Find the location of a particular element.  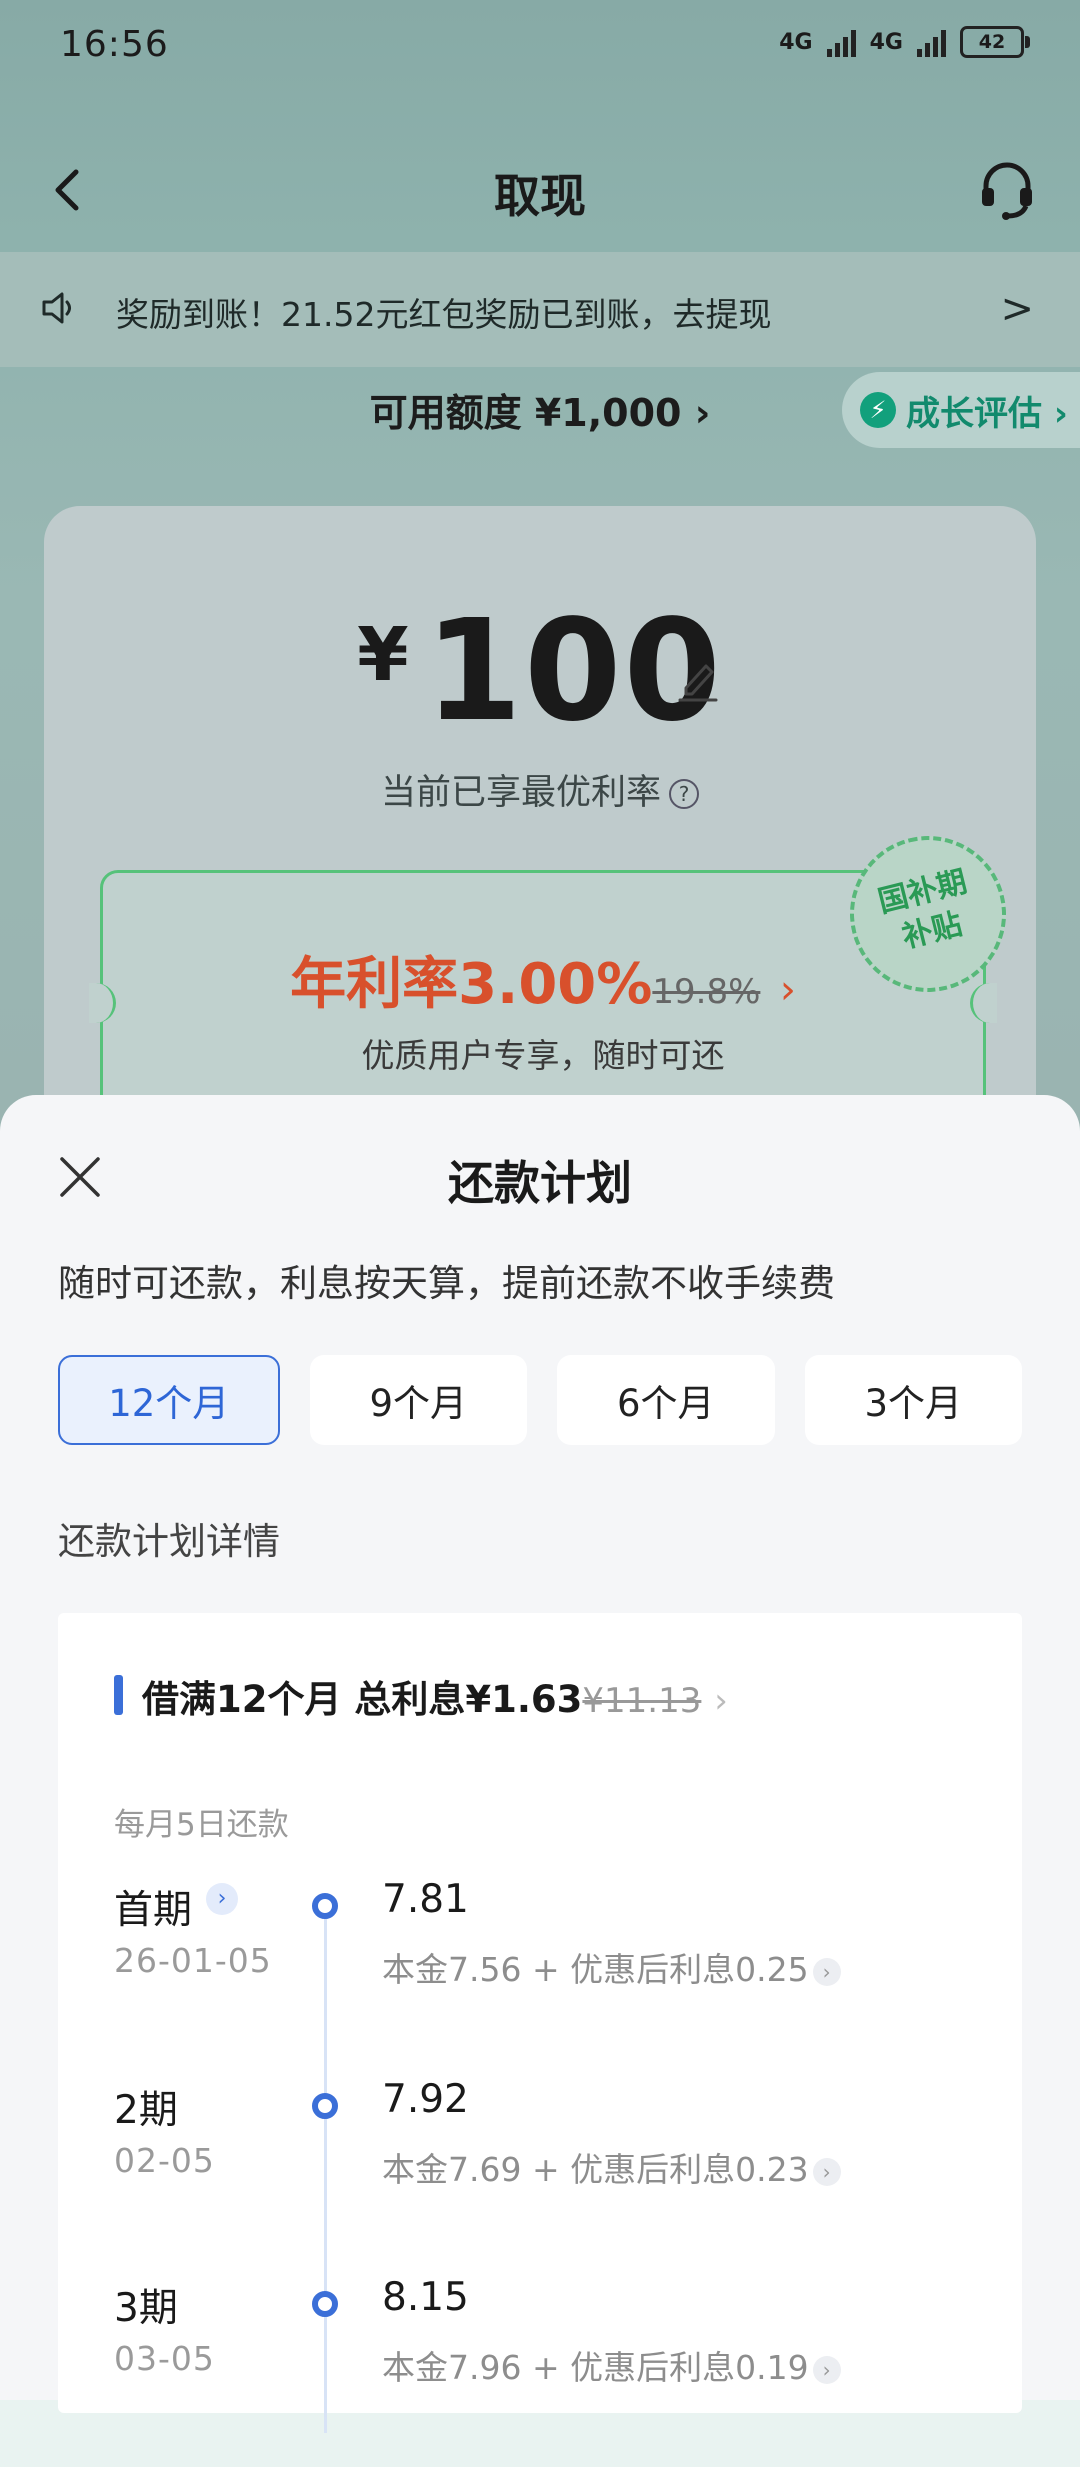

original-rate: 19.8% is located at coordinates (706, 992).